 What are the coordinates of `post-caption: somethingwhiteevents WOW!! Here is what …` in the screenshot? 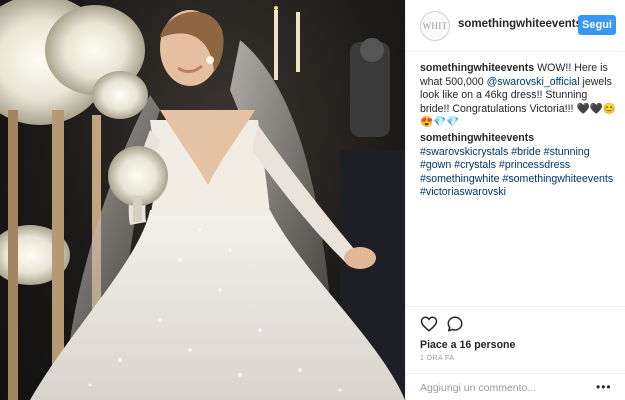 It's located at (518, 131).